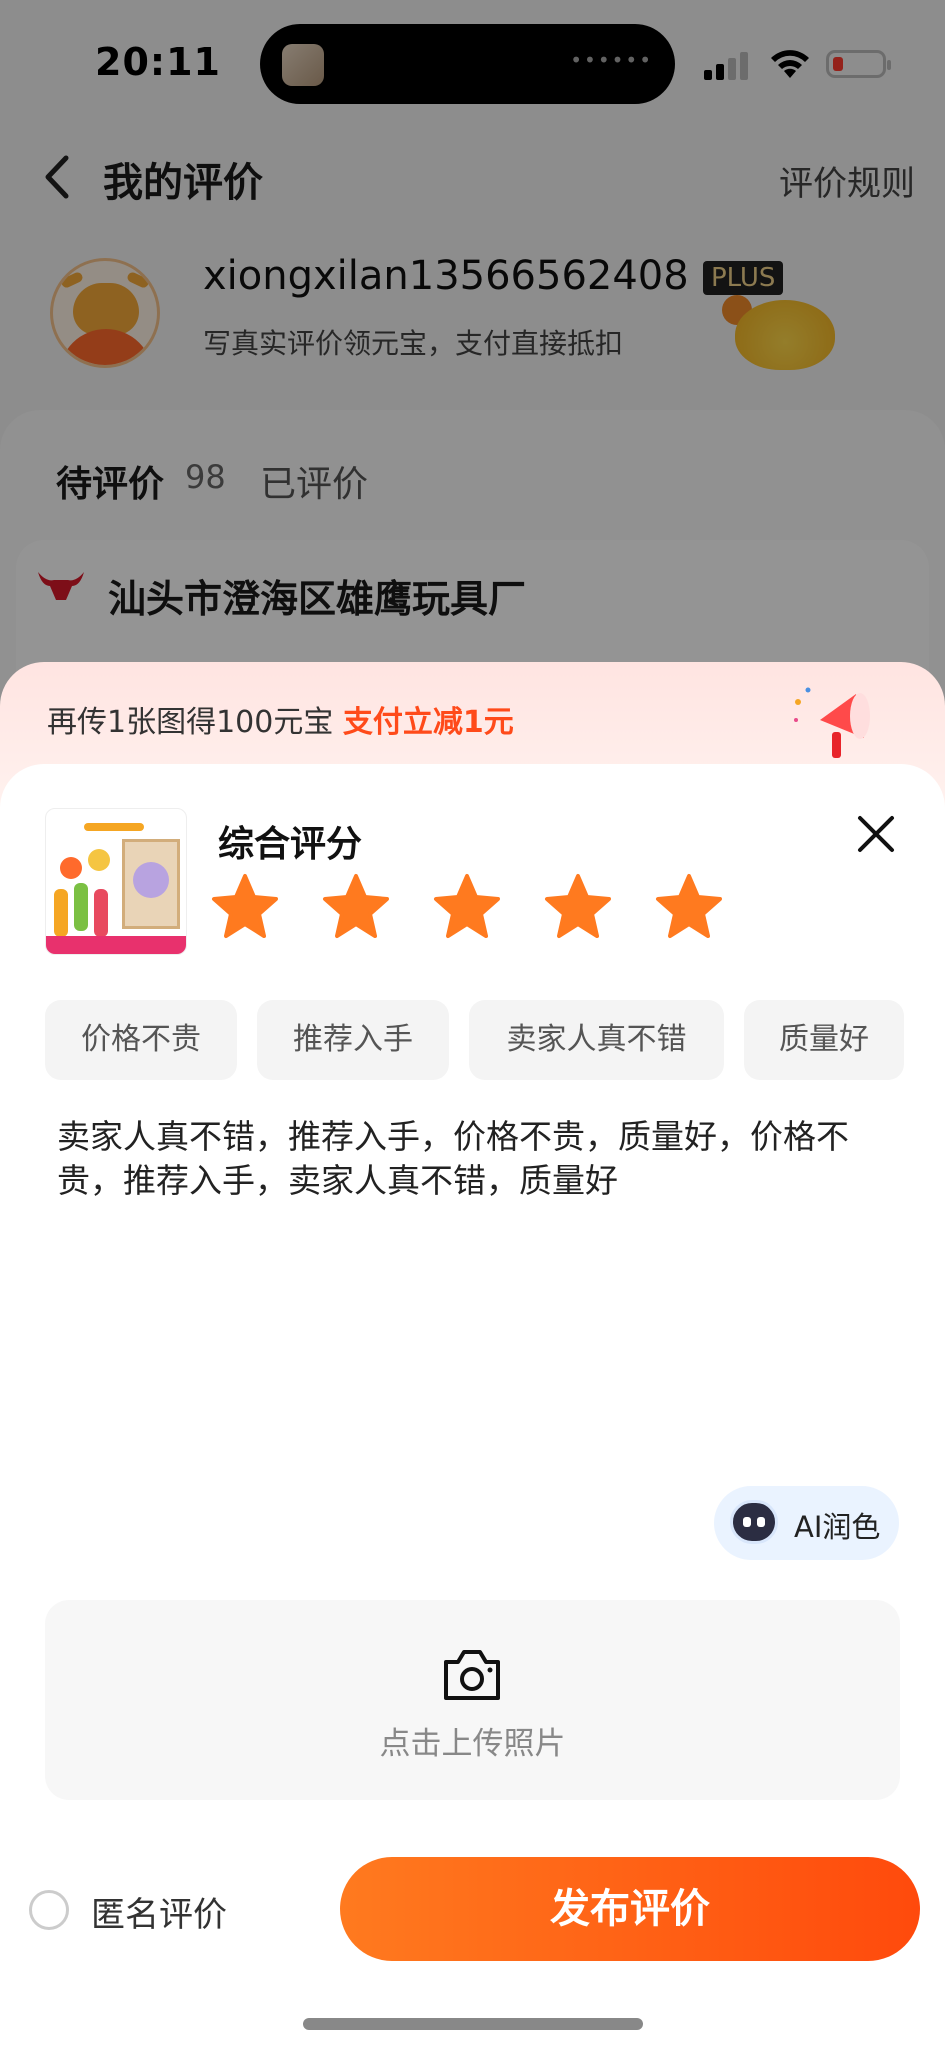 This screenshot has width=945, height=2048. What do you see at coordinates (630, 1909) in the screenshot?
I see `publish-review-button: 发布评价` at bounding box center [630, 1909].